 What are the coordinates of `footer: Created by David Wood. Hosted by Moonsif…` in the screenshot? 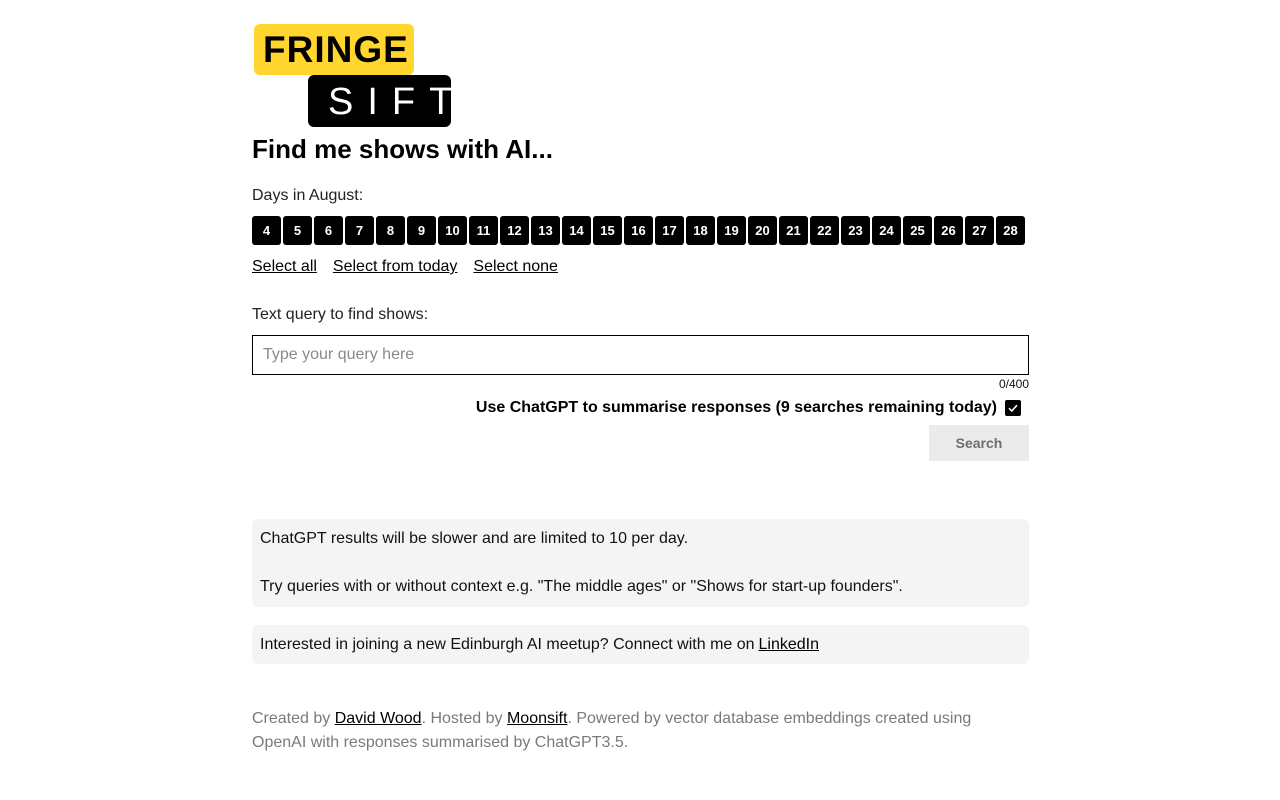 It's located at (640, 731).